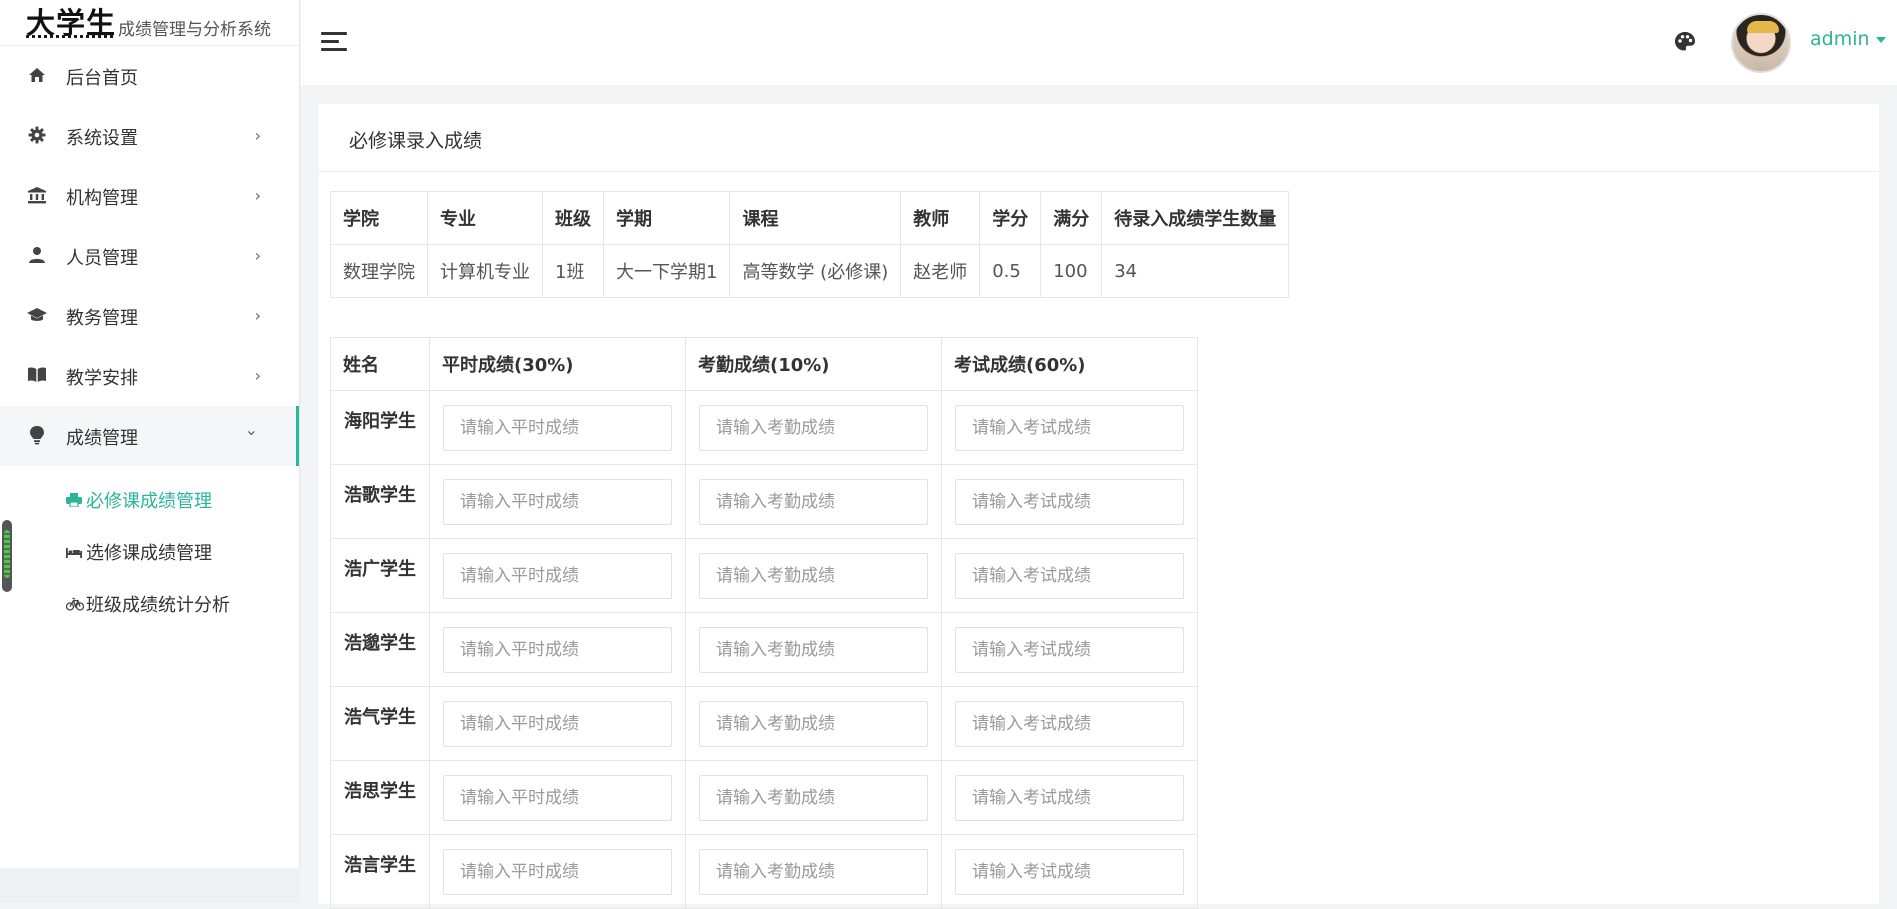 The image size is (1897, 909). What do you see at coordinates (666, 271) in the screenshot?
I see `table-cell: 大一下学期1` at bounding box center [666, 271].